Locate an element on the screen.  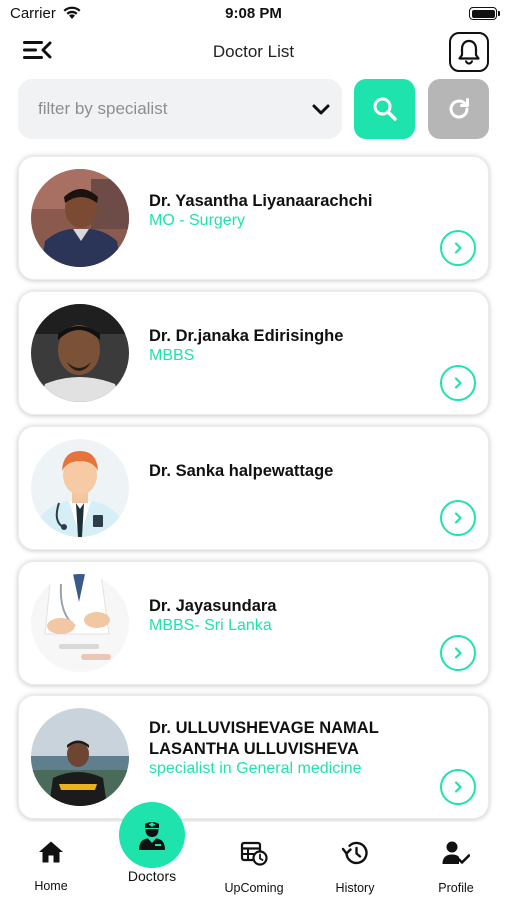
doctor-name: Dr. Dr.janaka Edirisinghe is located at coordinates (246, 336).